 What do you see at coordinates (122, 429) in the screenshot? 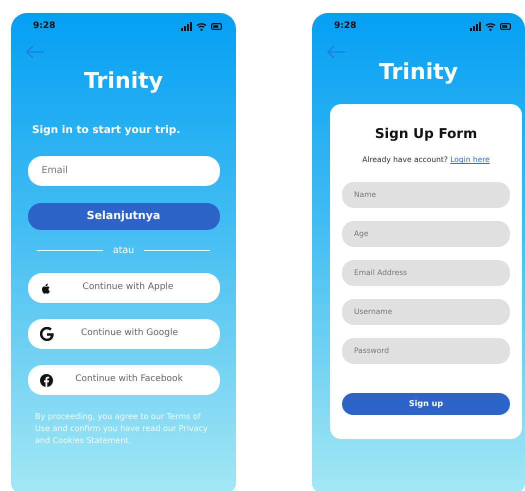
I see `terms-text: By proceeding, you agree to our Terms of Use and confirm you have read our Privacy and Cookies Statement.` at bounding box center [122, 429].